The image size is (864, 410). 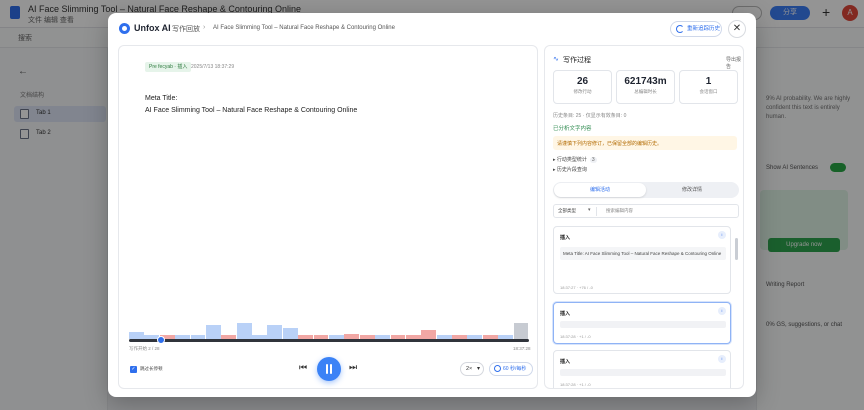 I want to click on warning-banner: 请谨慎下列内容修订，已保留全部的编辑历史。, so click(x=645, y=143).